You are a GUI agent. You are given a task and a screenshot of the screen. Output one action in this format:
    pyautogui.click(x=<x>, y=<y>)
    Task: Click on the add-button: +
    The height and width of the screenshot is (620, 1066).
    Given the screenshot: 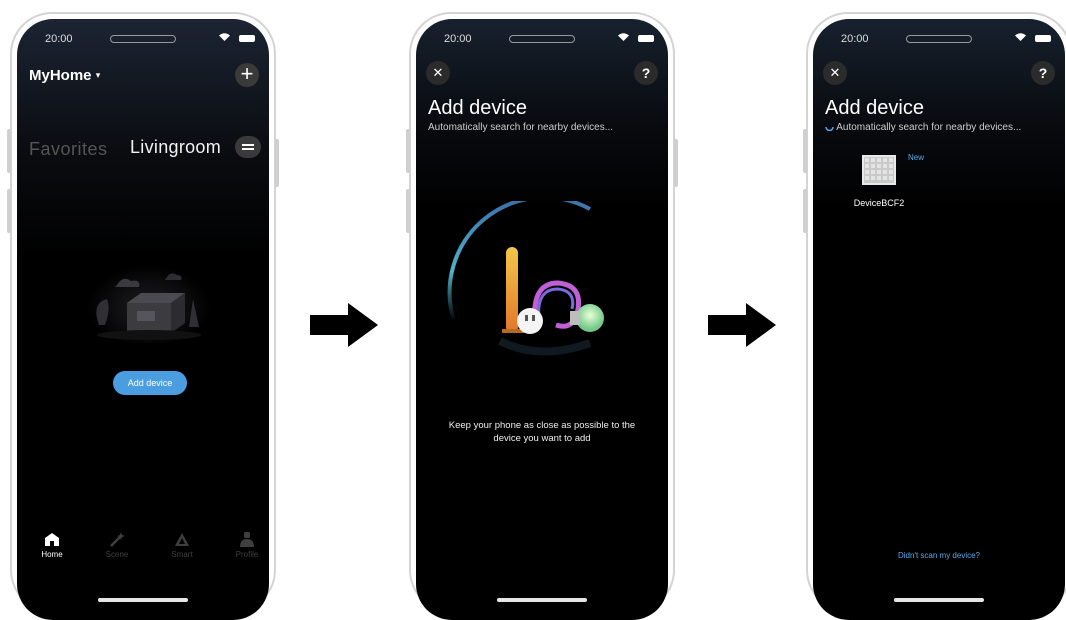 What is the action you would take?
    pyautogui.click(x=247, y=75)
    